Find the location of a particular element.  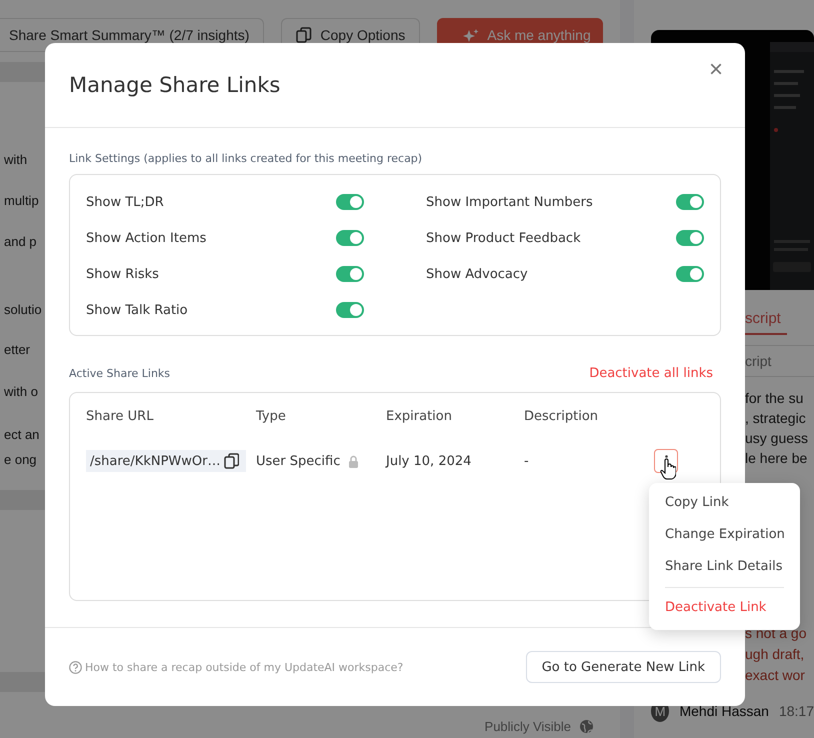

table-cell: User Specific is located at coordinates (298, 461).